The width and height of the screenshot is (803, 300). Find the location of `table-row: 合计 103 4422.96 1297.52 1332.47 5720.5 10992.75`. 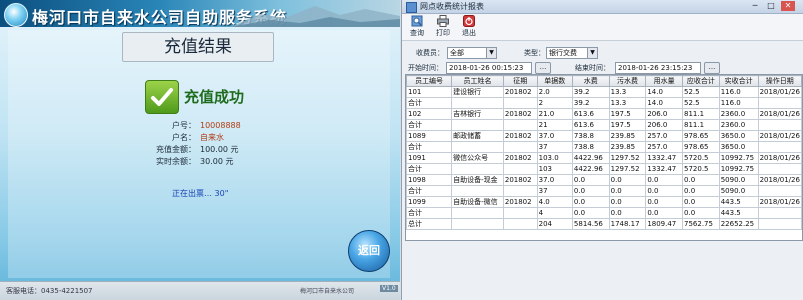

table-row: 合计 103 4422.96 1297.52 1332.47 5720.5 10992.75 is located at coordinates (604, 169).